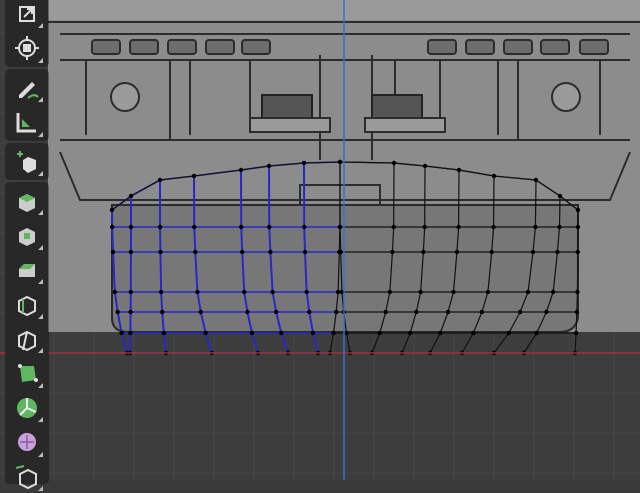  Describe the element at coordinates (27, 476) in the screenshot. I see `edge-slide-tool` at that location.